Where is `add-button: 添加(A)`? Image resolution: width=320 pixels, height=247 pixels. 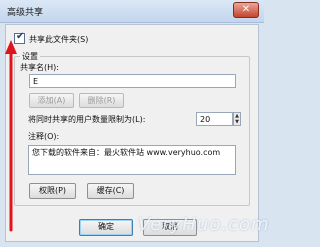 add-button: 添加(A) is located at coordinates (51, 100).